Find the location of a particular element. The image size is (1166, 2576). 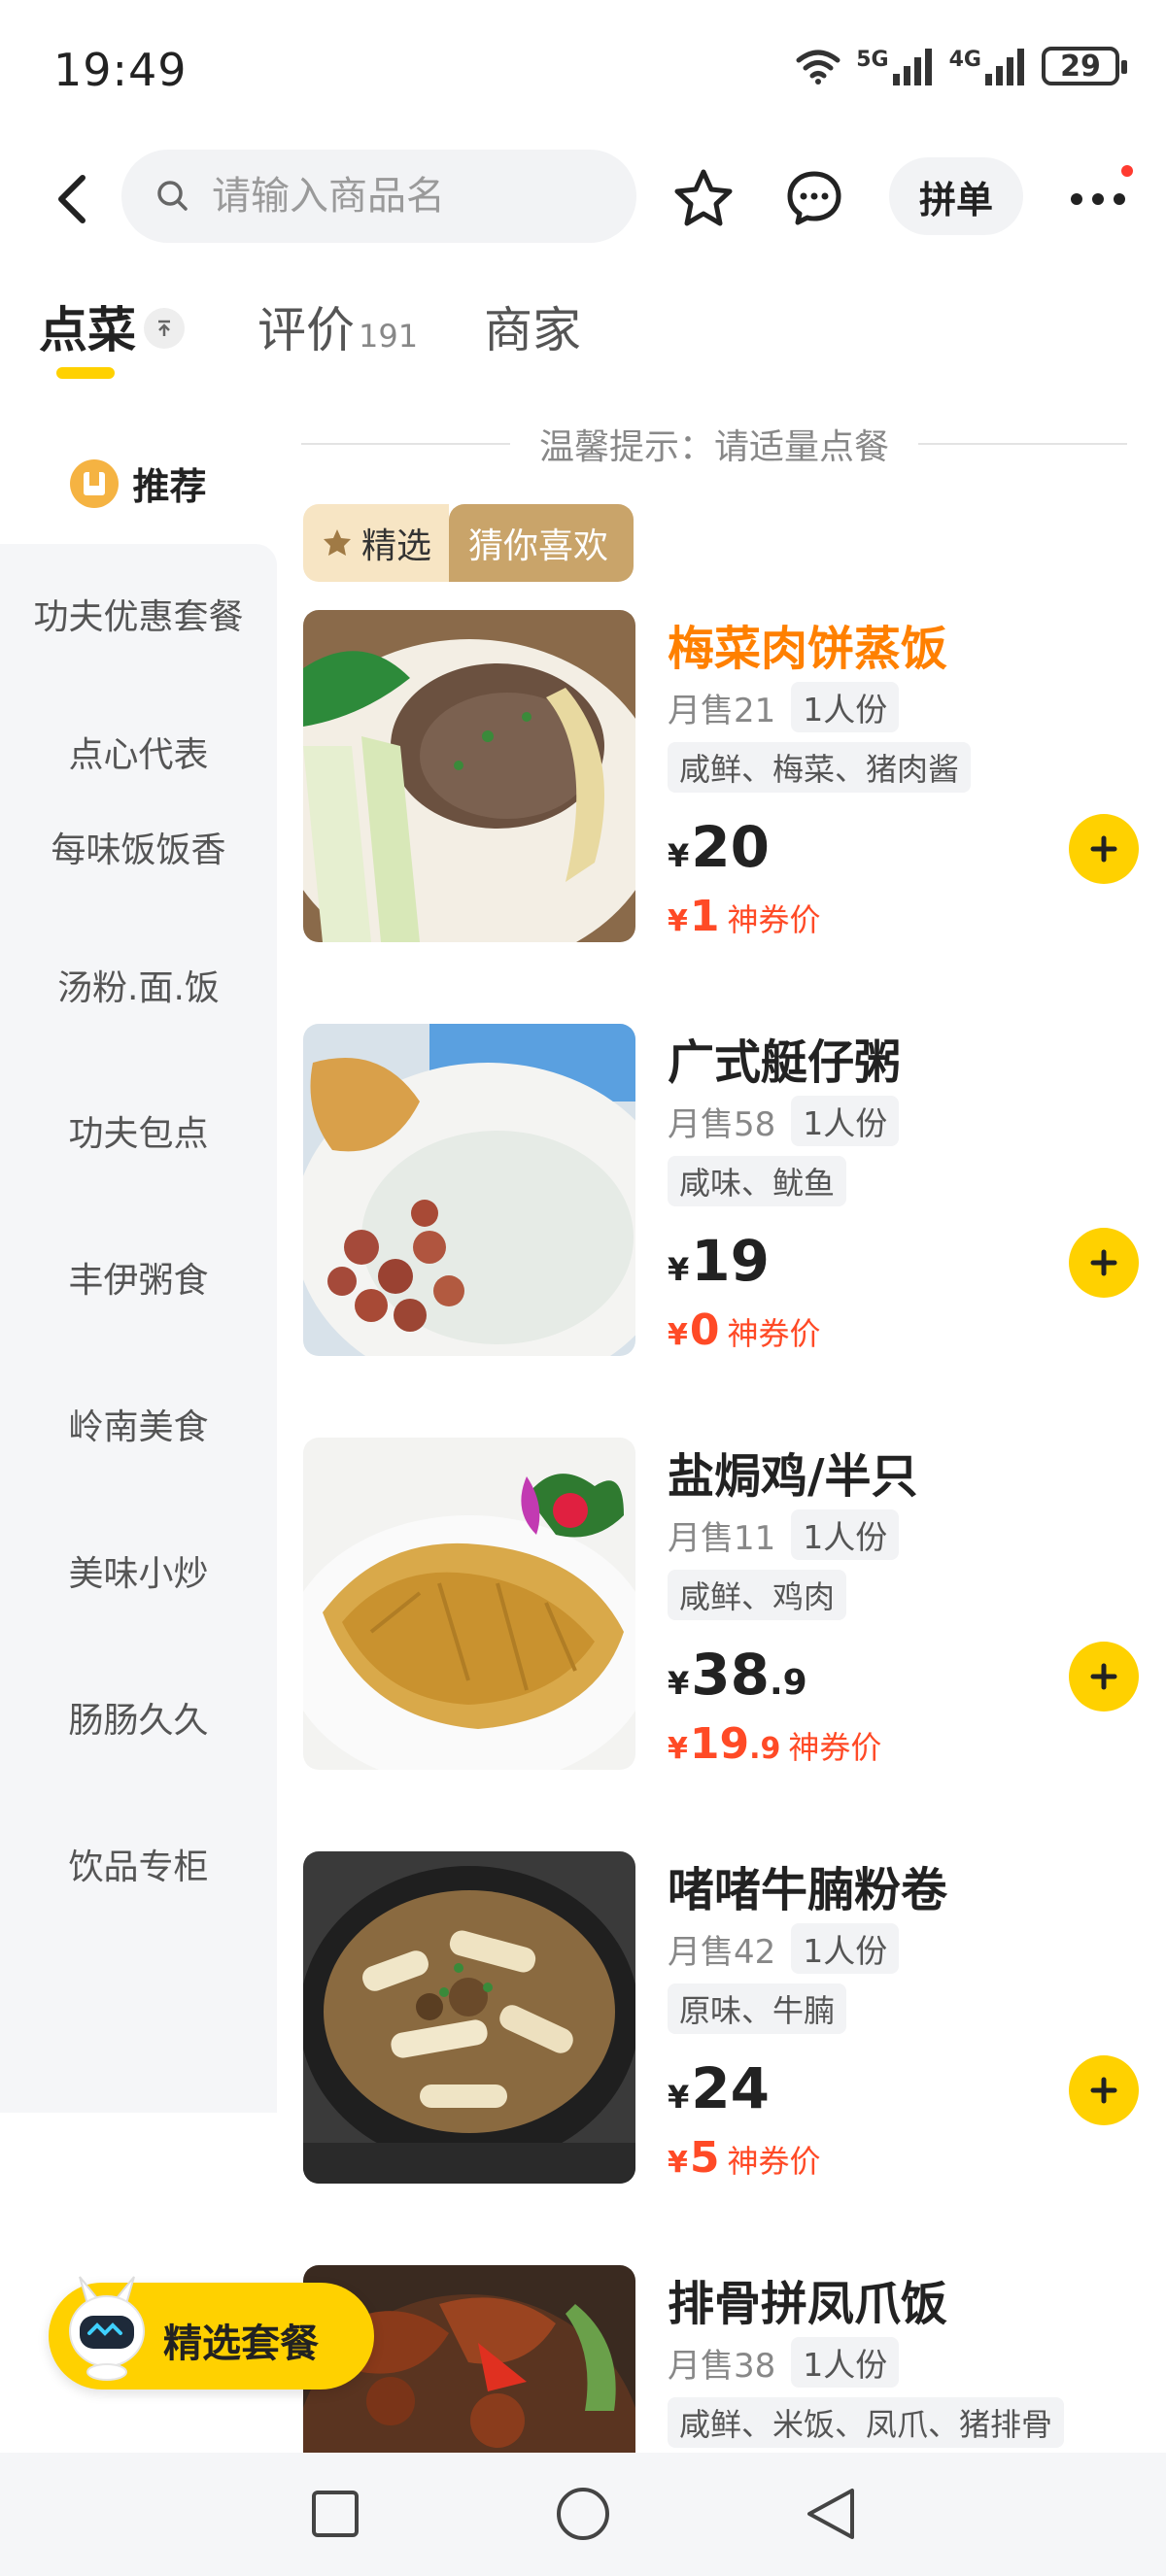

coupon-price: ¥ 0 神券价 is located at coordinates (744, 1330).